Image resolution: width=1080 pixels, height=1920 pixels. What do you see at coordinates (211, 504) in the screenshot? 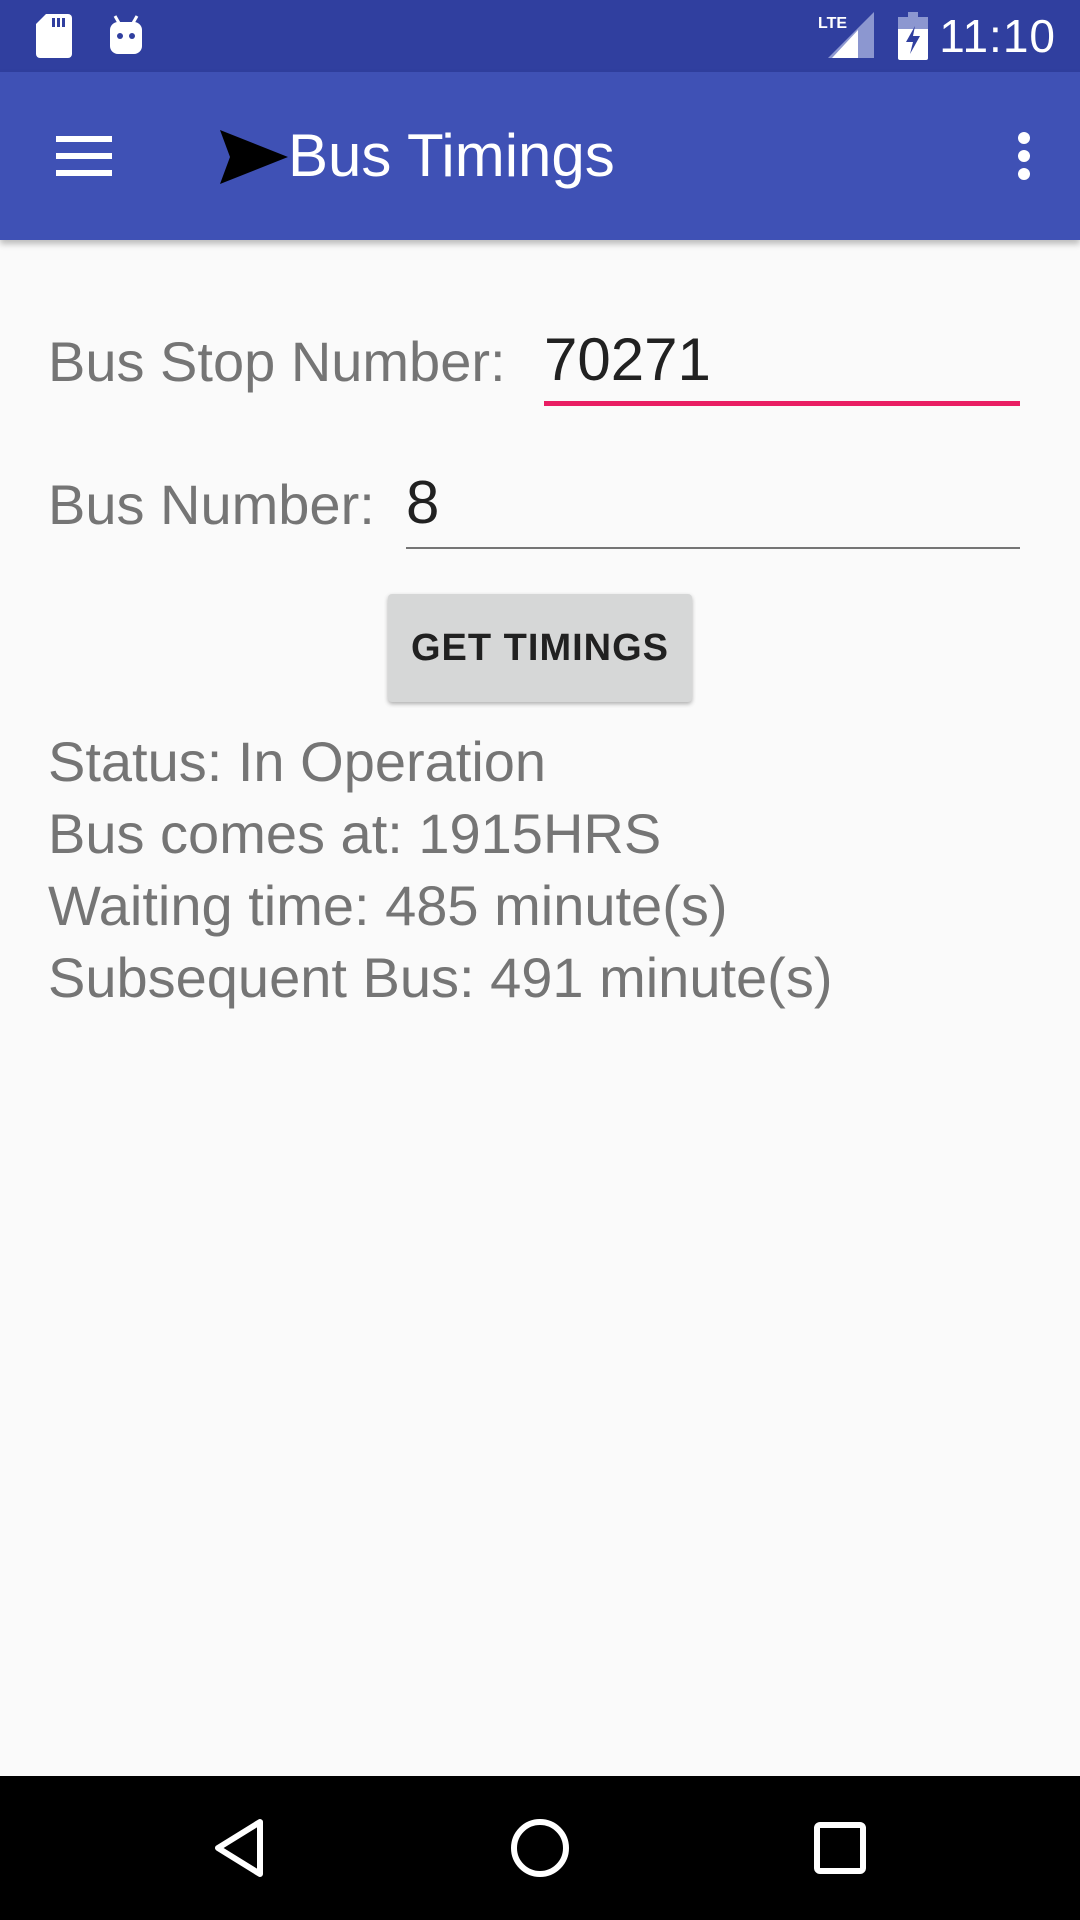
I see `bus-number-label: Bus Number:` at bounding box center [211, 504].